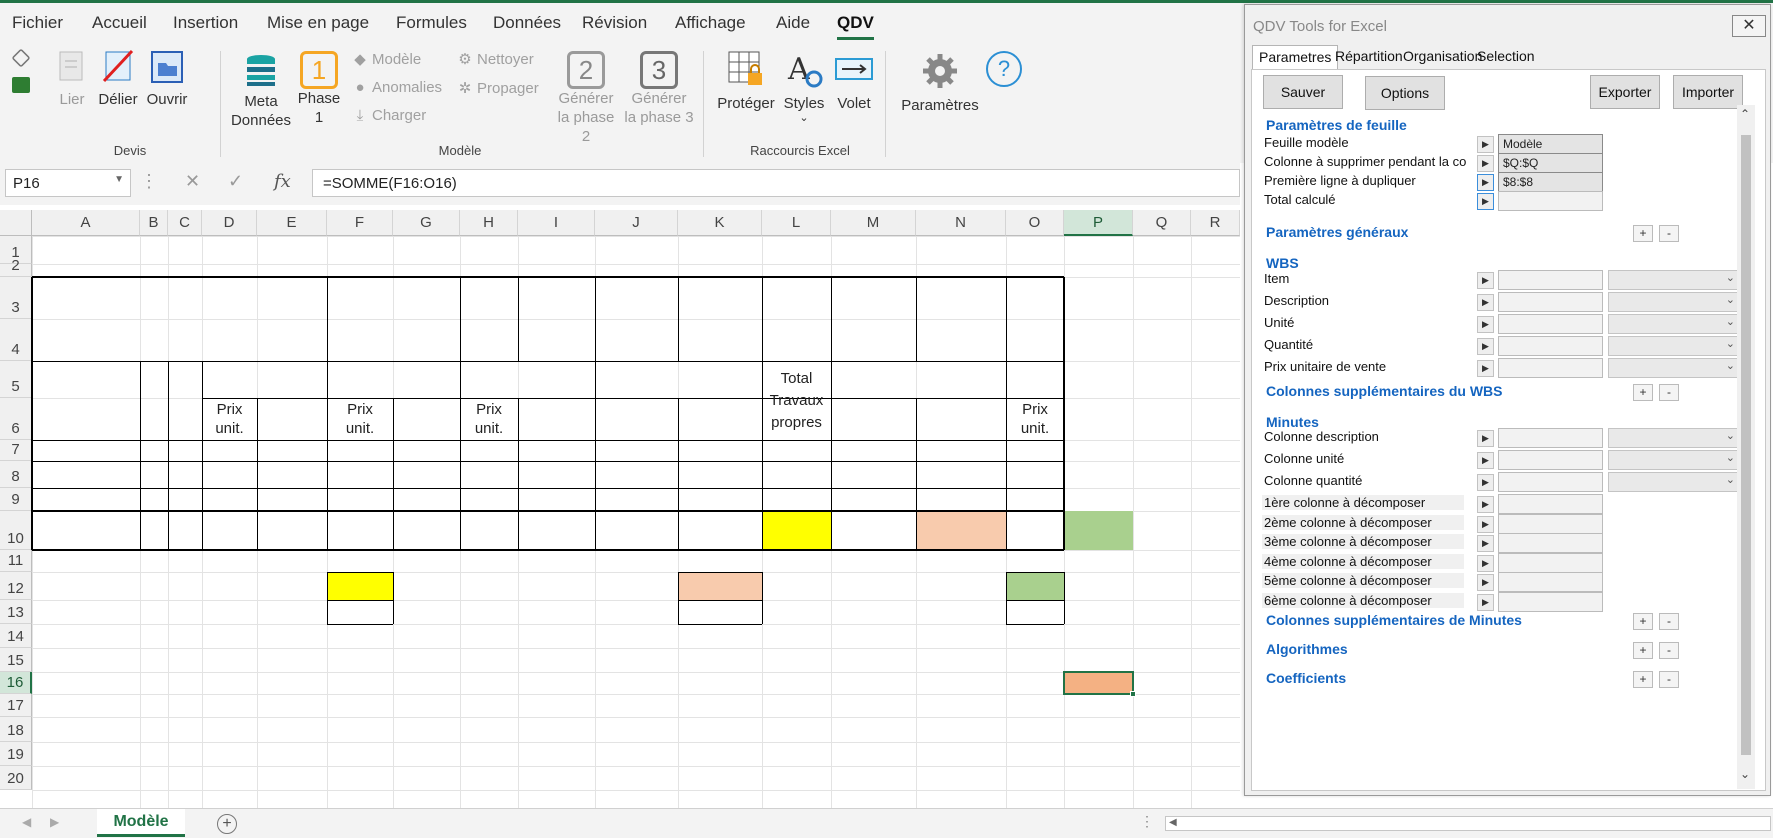 Image resolution: width=1773 pixels, height=838 pixels. What do you see at coordinates (292, 636) in the screenshot?
I see `tp-fs-pct` at bounding box center [292, 636].